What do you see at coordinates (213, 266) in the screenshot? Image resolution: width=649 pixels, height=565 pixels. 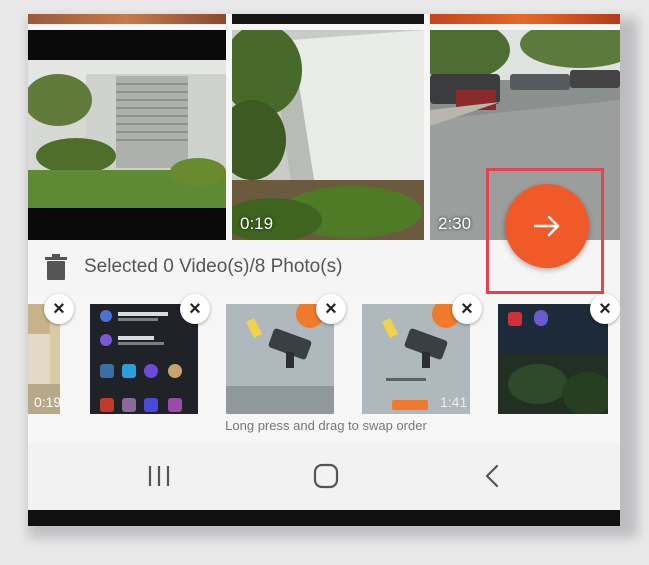 I see `selection-status: Selected 0 Video(s)/8 Photo(s)` at bounding box center [213, 266].